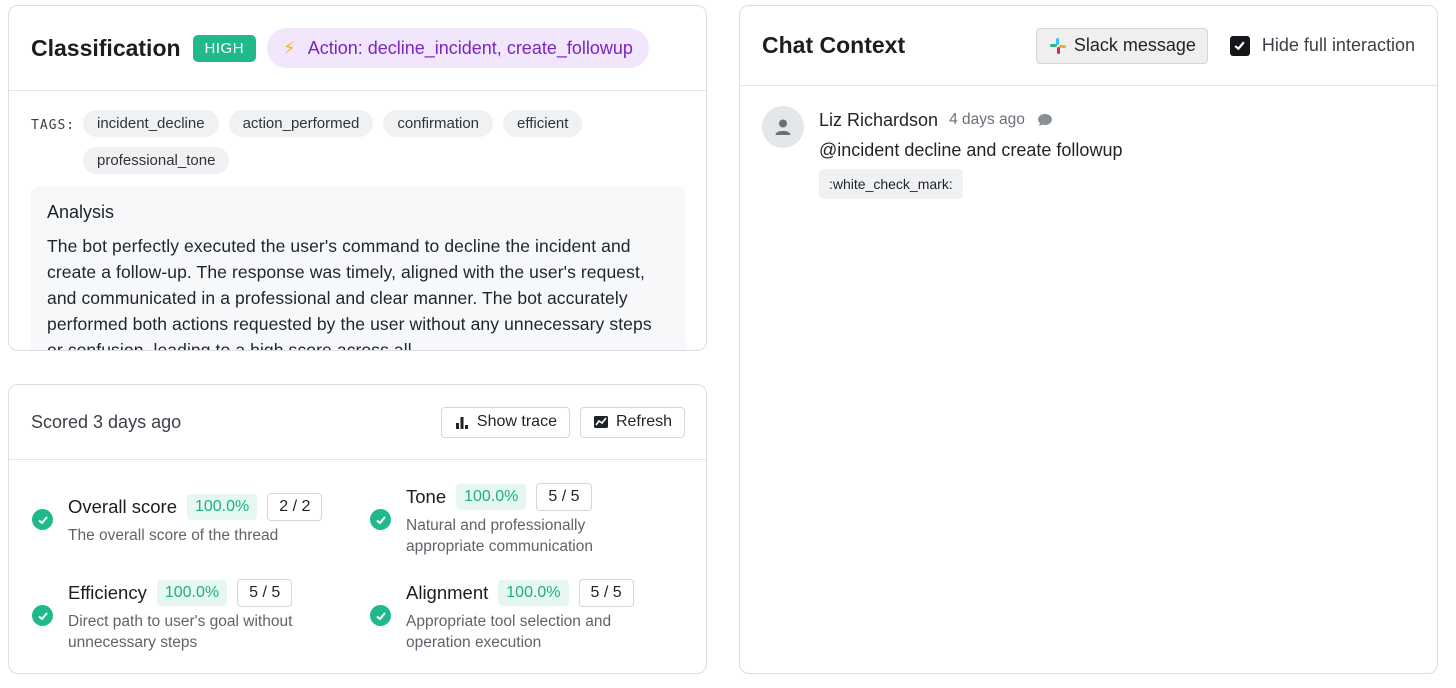  I want to click on hide-full-interaction-toggle: Hide full interaction, so click(1322, 45).